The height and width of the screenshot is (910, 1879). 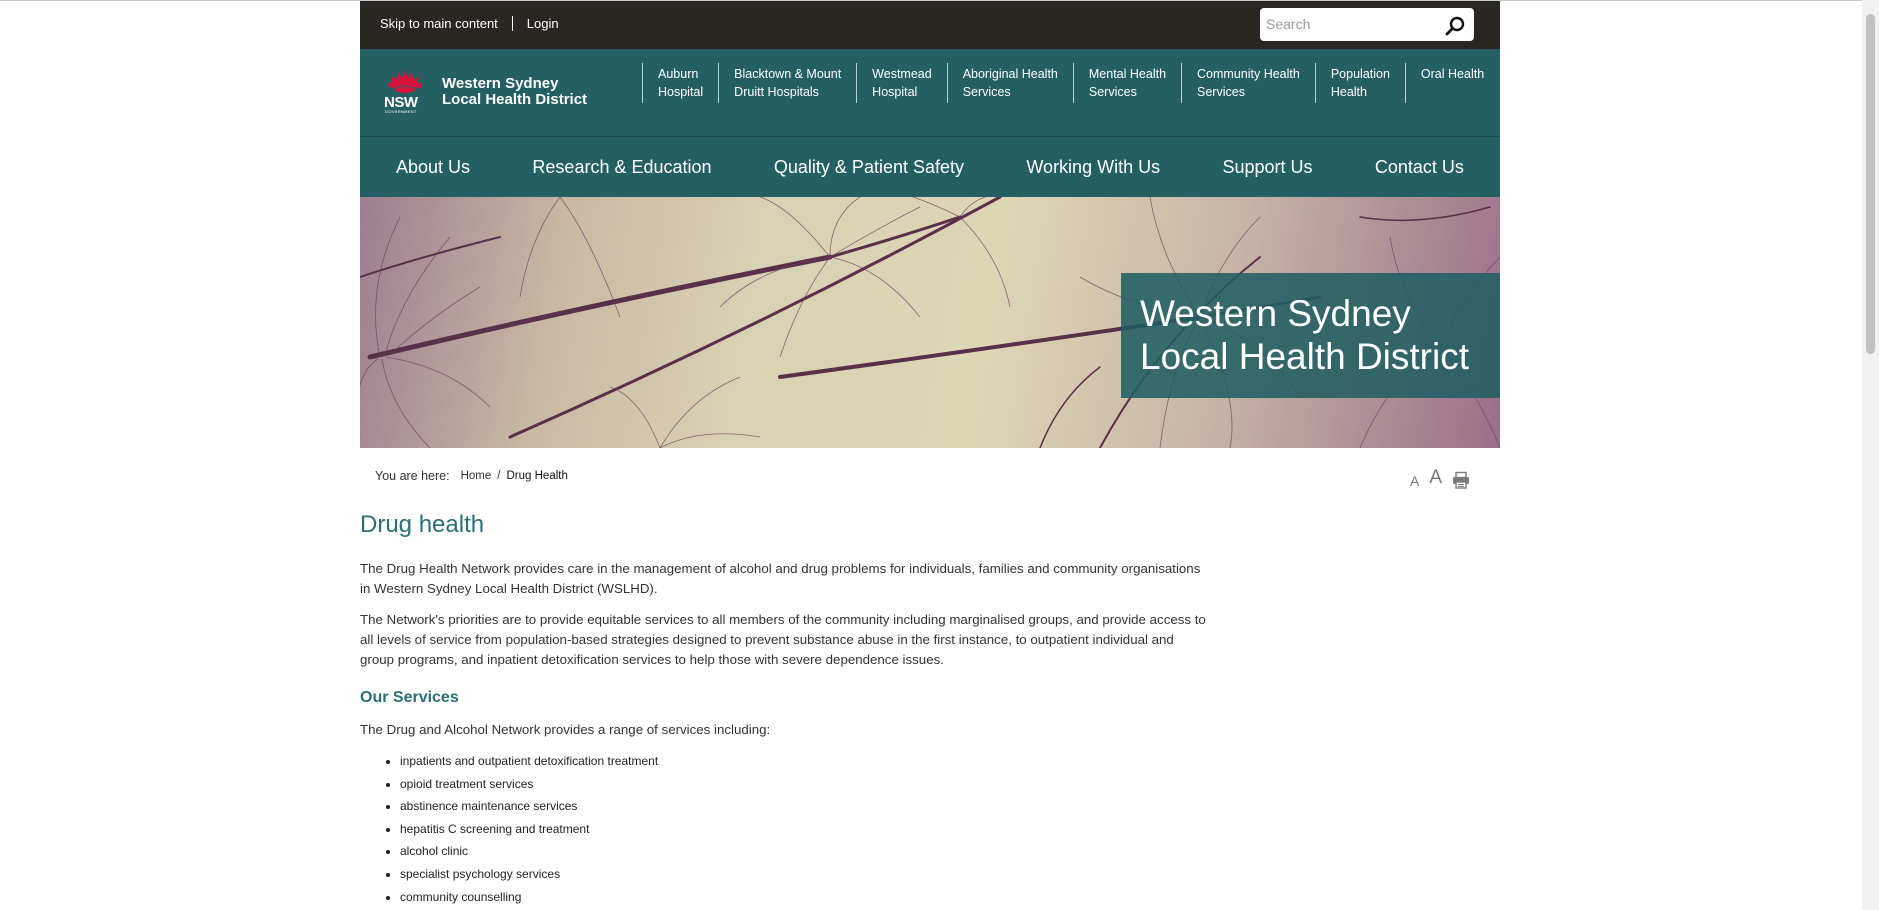 I want to click on district-name: Western Sydney Local Health District, so click(x=514, y=92).